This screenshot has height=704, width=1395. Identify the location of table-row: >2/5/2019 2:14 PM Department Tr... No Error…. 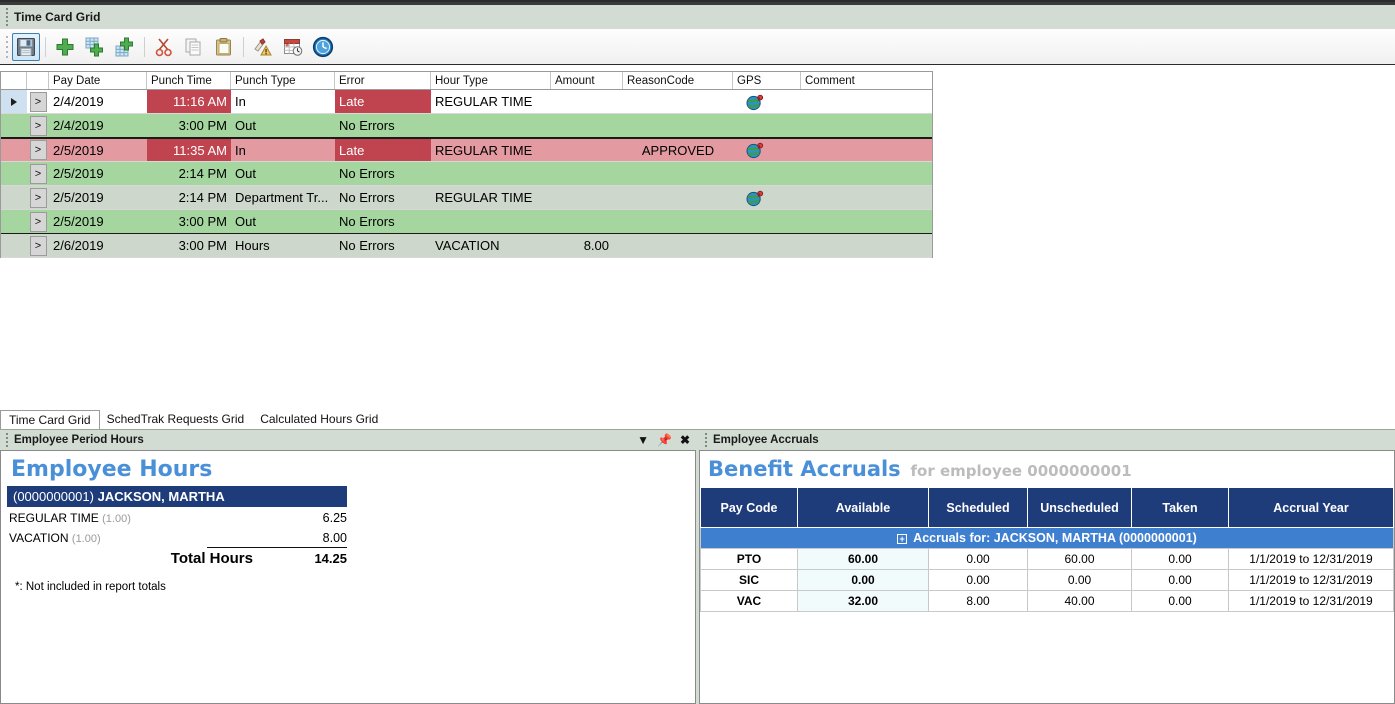
(466, 198).